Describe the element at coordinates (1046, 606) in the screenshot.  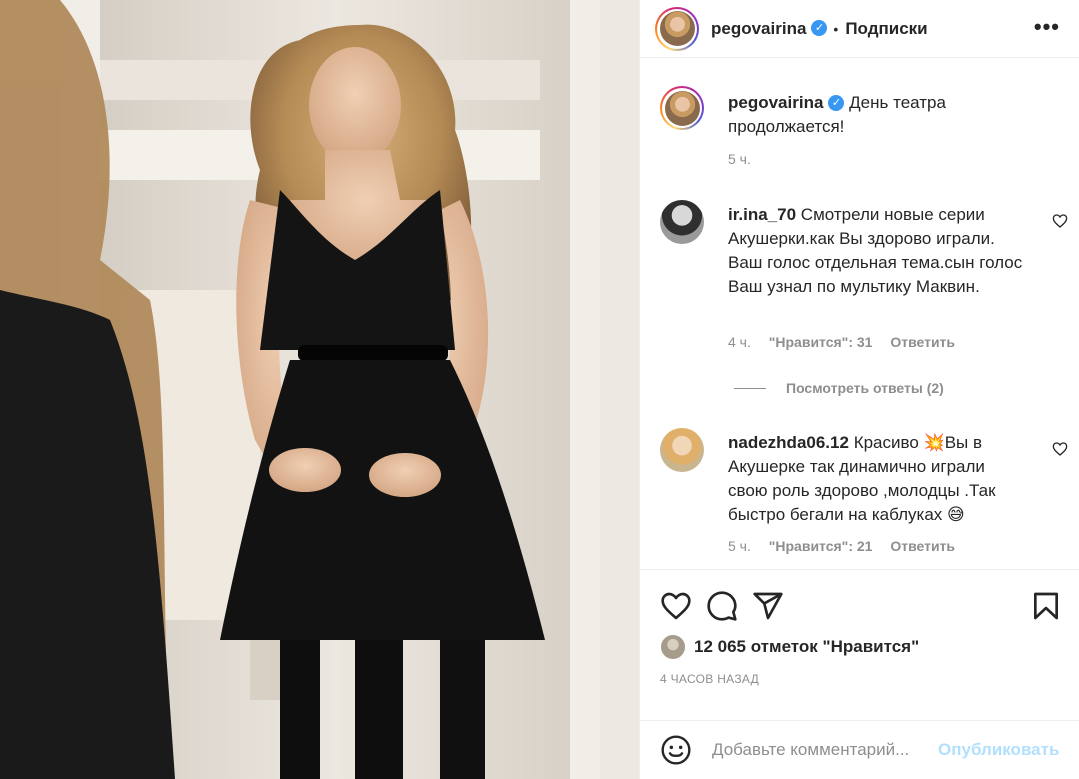
I see `bookmark-icon` at that location.